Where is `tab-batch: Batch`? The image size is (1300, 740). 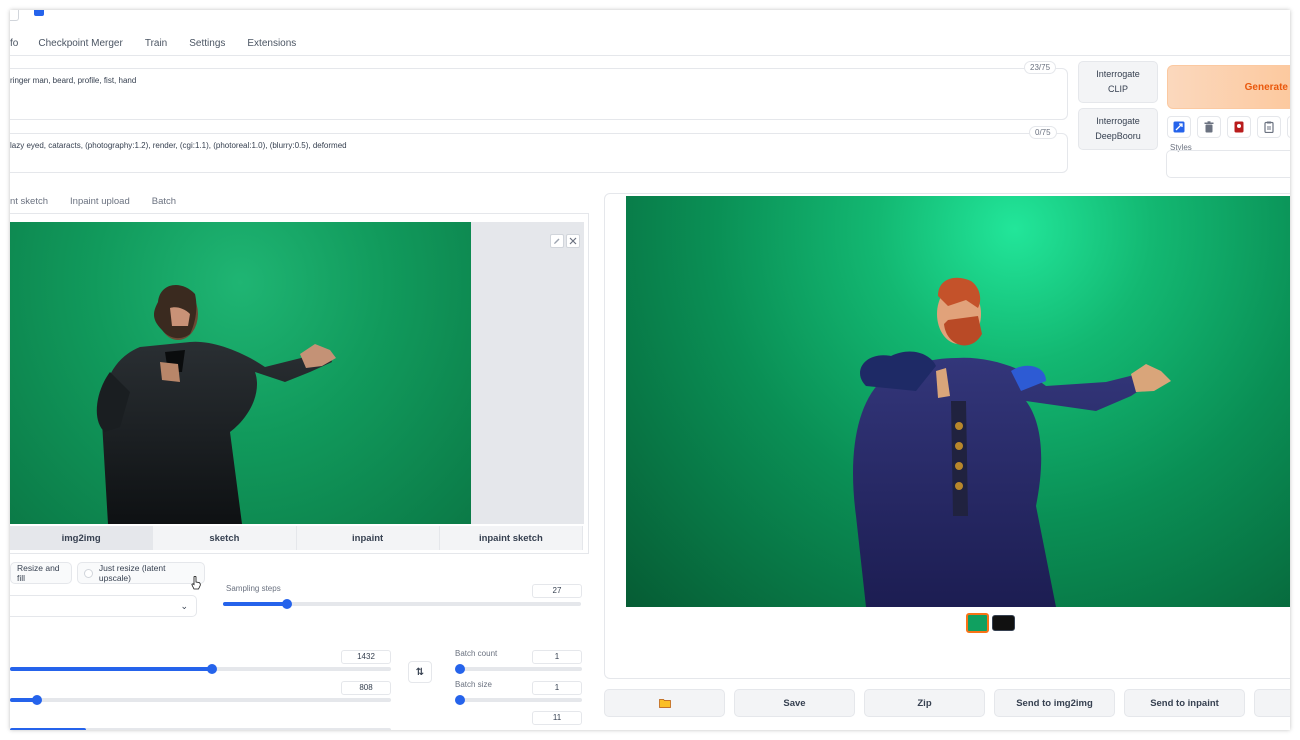
tab-batch: Batch is located at coordinates (164, 201).